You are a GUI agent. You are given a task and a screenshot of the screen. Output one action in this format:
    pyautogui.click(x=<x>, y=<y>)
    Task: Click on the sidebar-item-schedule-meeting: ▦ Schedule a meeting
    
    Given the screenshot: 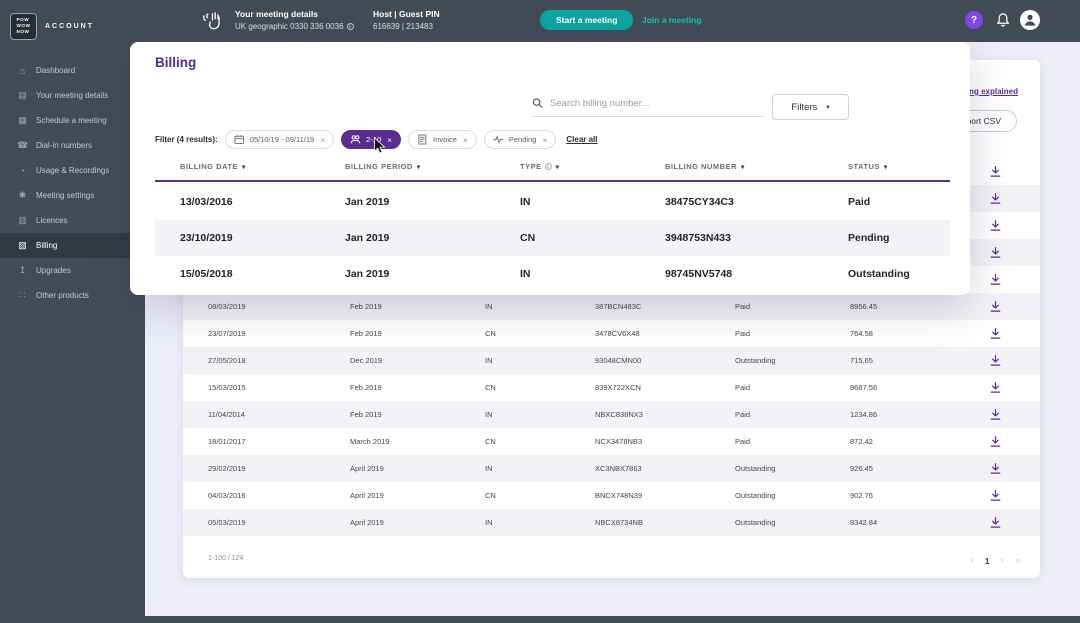 What is the action you would take?
    pyautogui.click(x=72, y=120)
    